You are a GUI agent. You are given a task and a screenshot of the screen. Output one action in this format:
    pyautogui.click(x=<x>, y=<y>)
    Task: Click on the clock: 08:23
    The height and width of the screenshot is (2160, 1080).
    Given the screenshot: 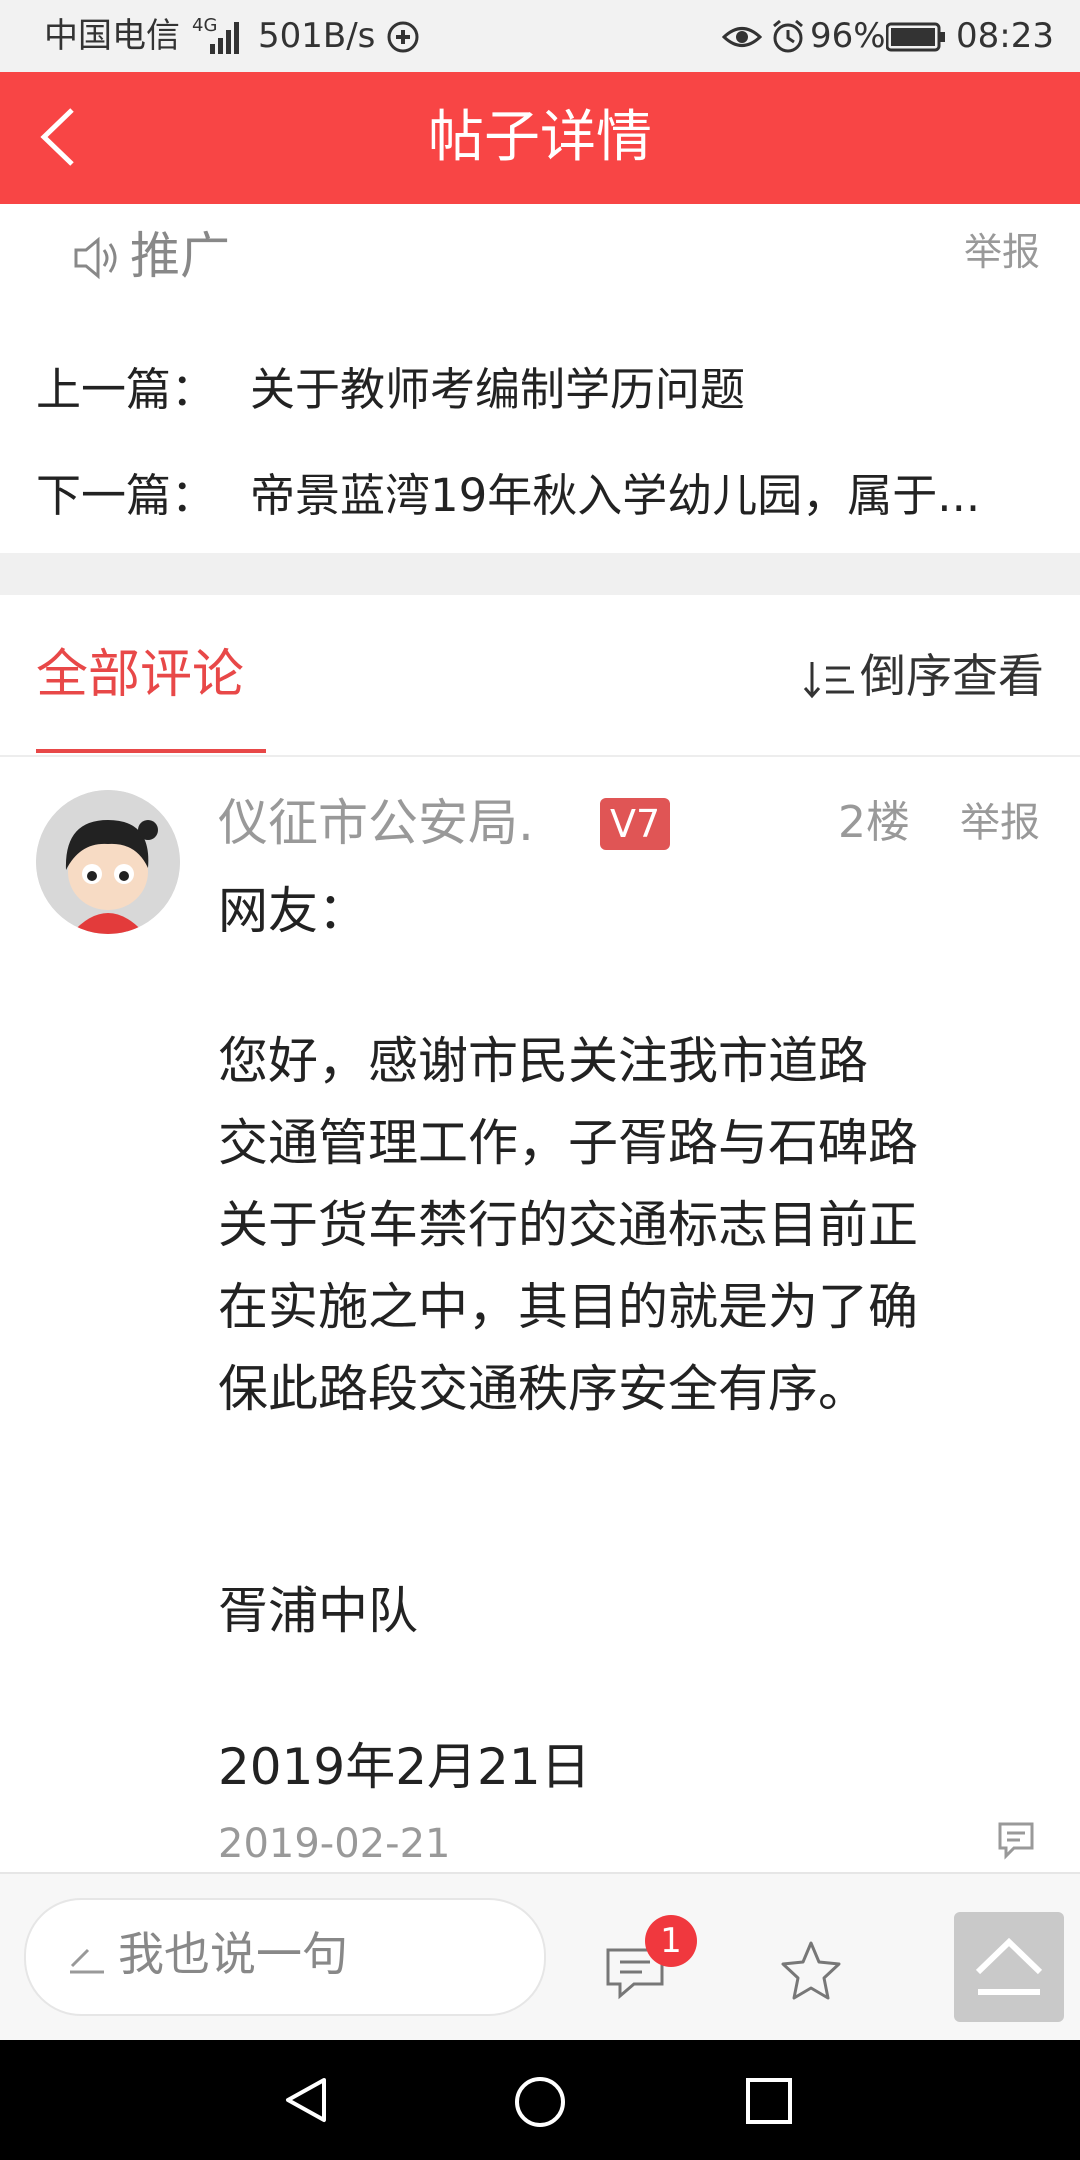 What is the action you would take?
    pyautogui.click(x=1005, y=36)
    